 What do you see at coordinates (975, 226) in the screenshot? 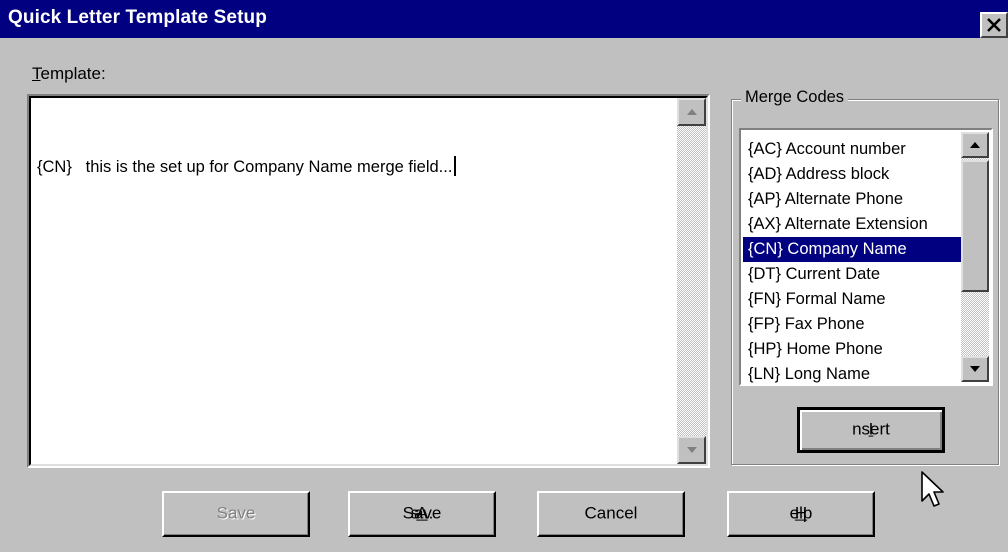
I see `list-scroll-thumb` at bounding box center [975, 226].